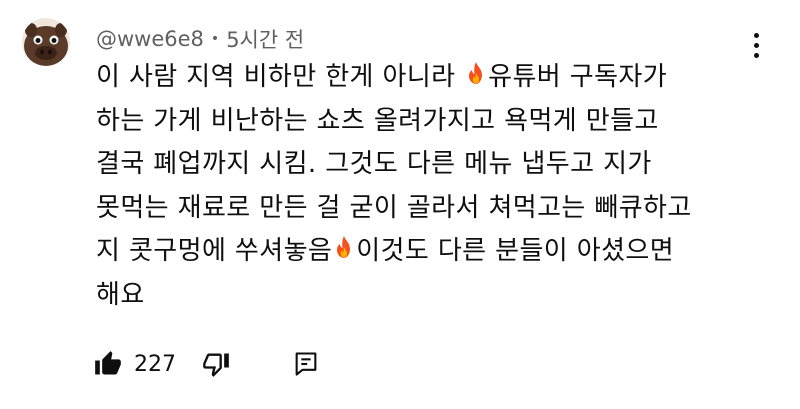 This screenshot has width=800, height=409. What do you see at coordinates (120, 294) in the screenshot?
I see `comment-text-segment: 해요` at bounding box center [120, 294].